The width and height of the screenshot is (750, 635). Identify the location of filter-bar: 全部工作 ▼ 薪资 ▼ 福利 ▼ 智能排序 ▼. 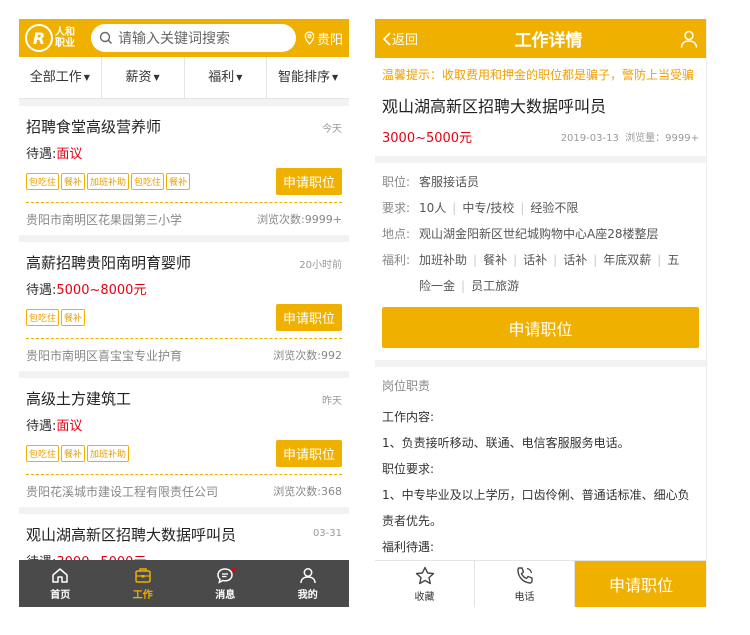
(184, 77).